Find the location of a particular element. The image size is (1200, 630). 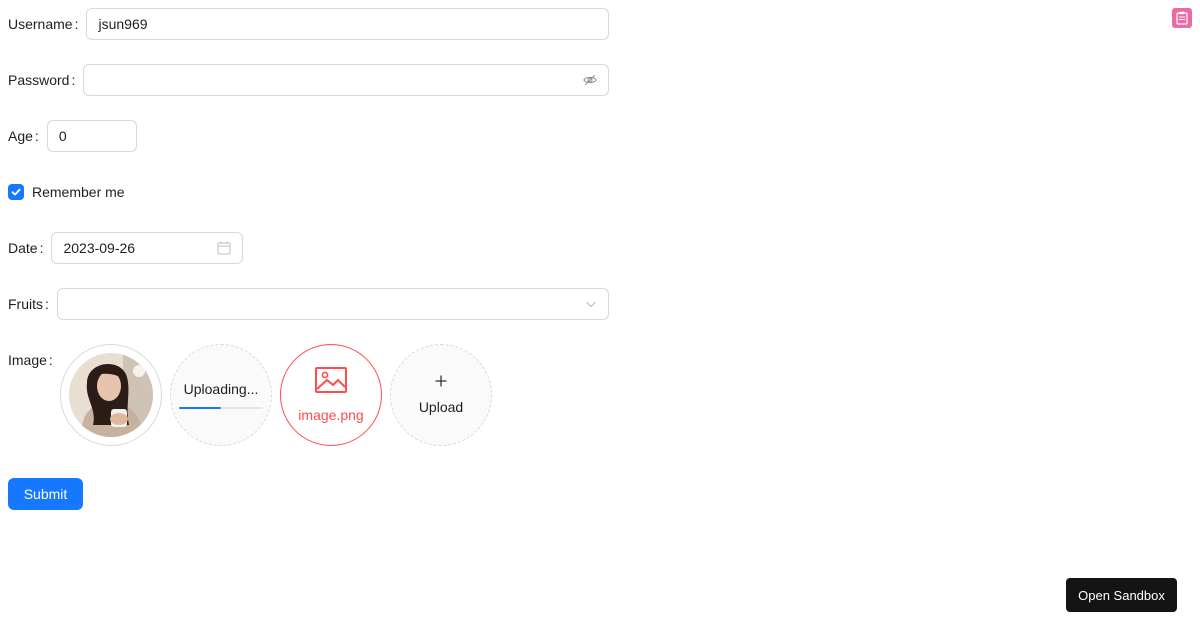

check-icon is located at coordinates (16, 192).